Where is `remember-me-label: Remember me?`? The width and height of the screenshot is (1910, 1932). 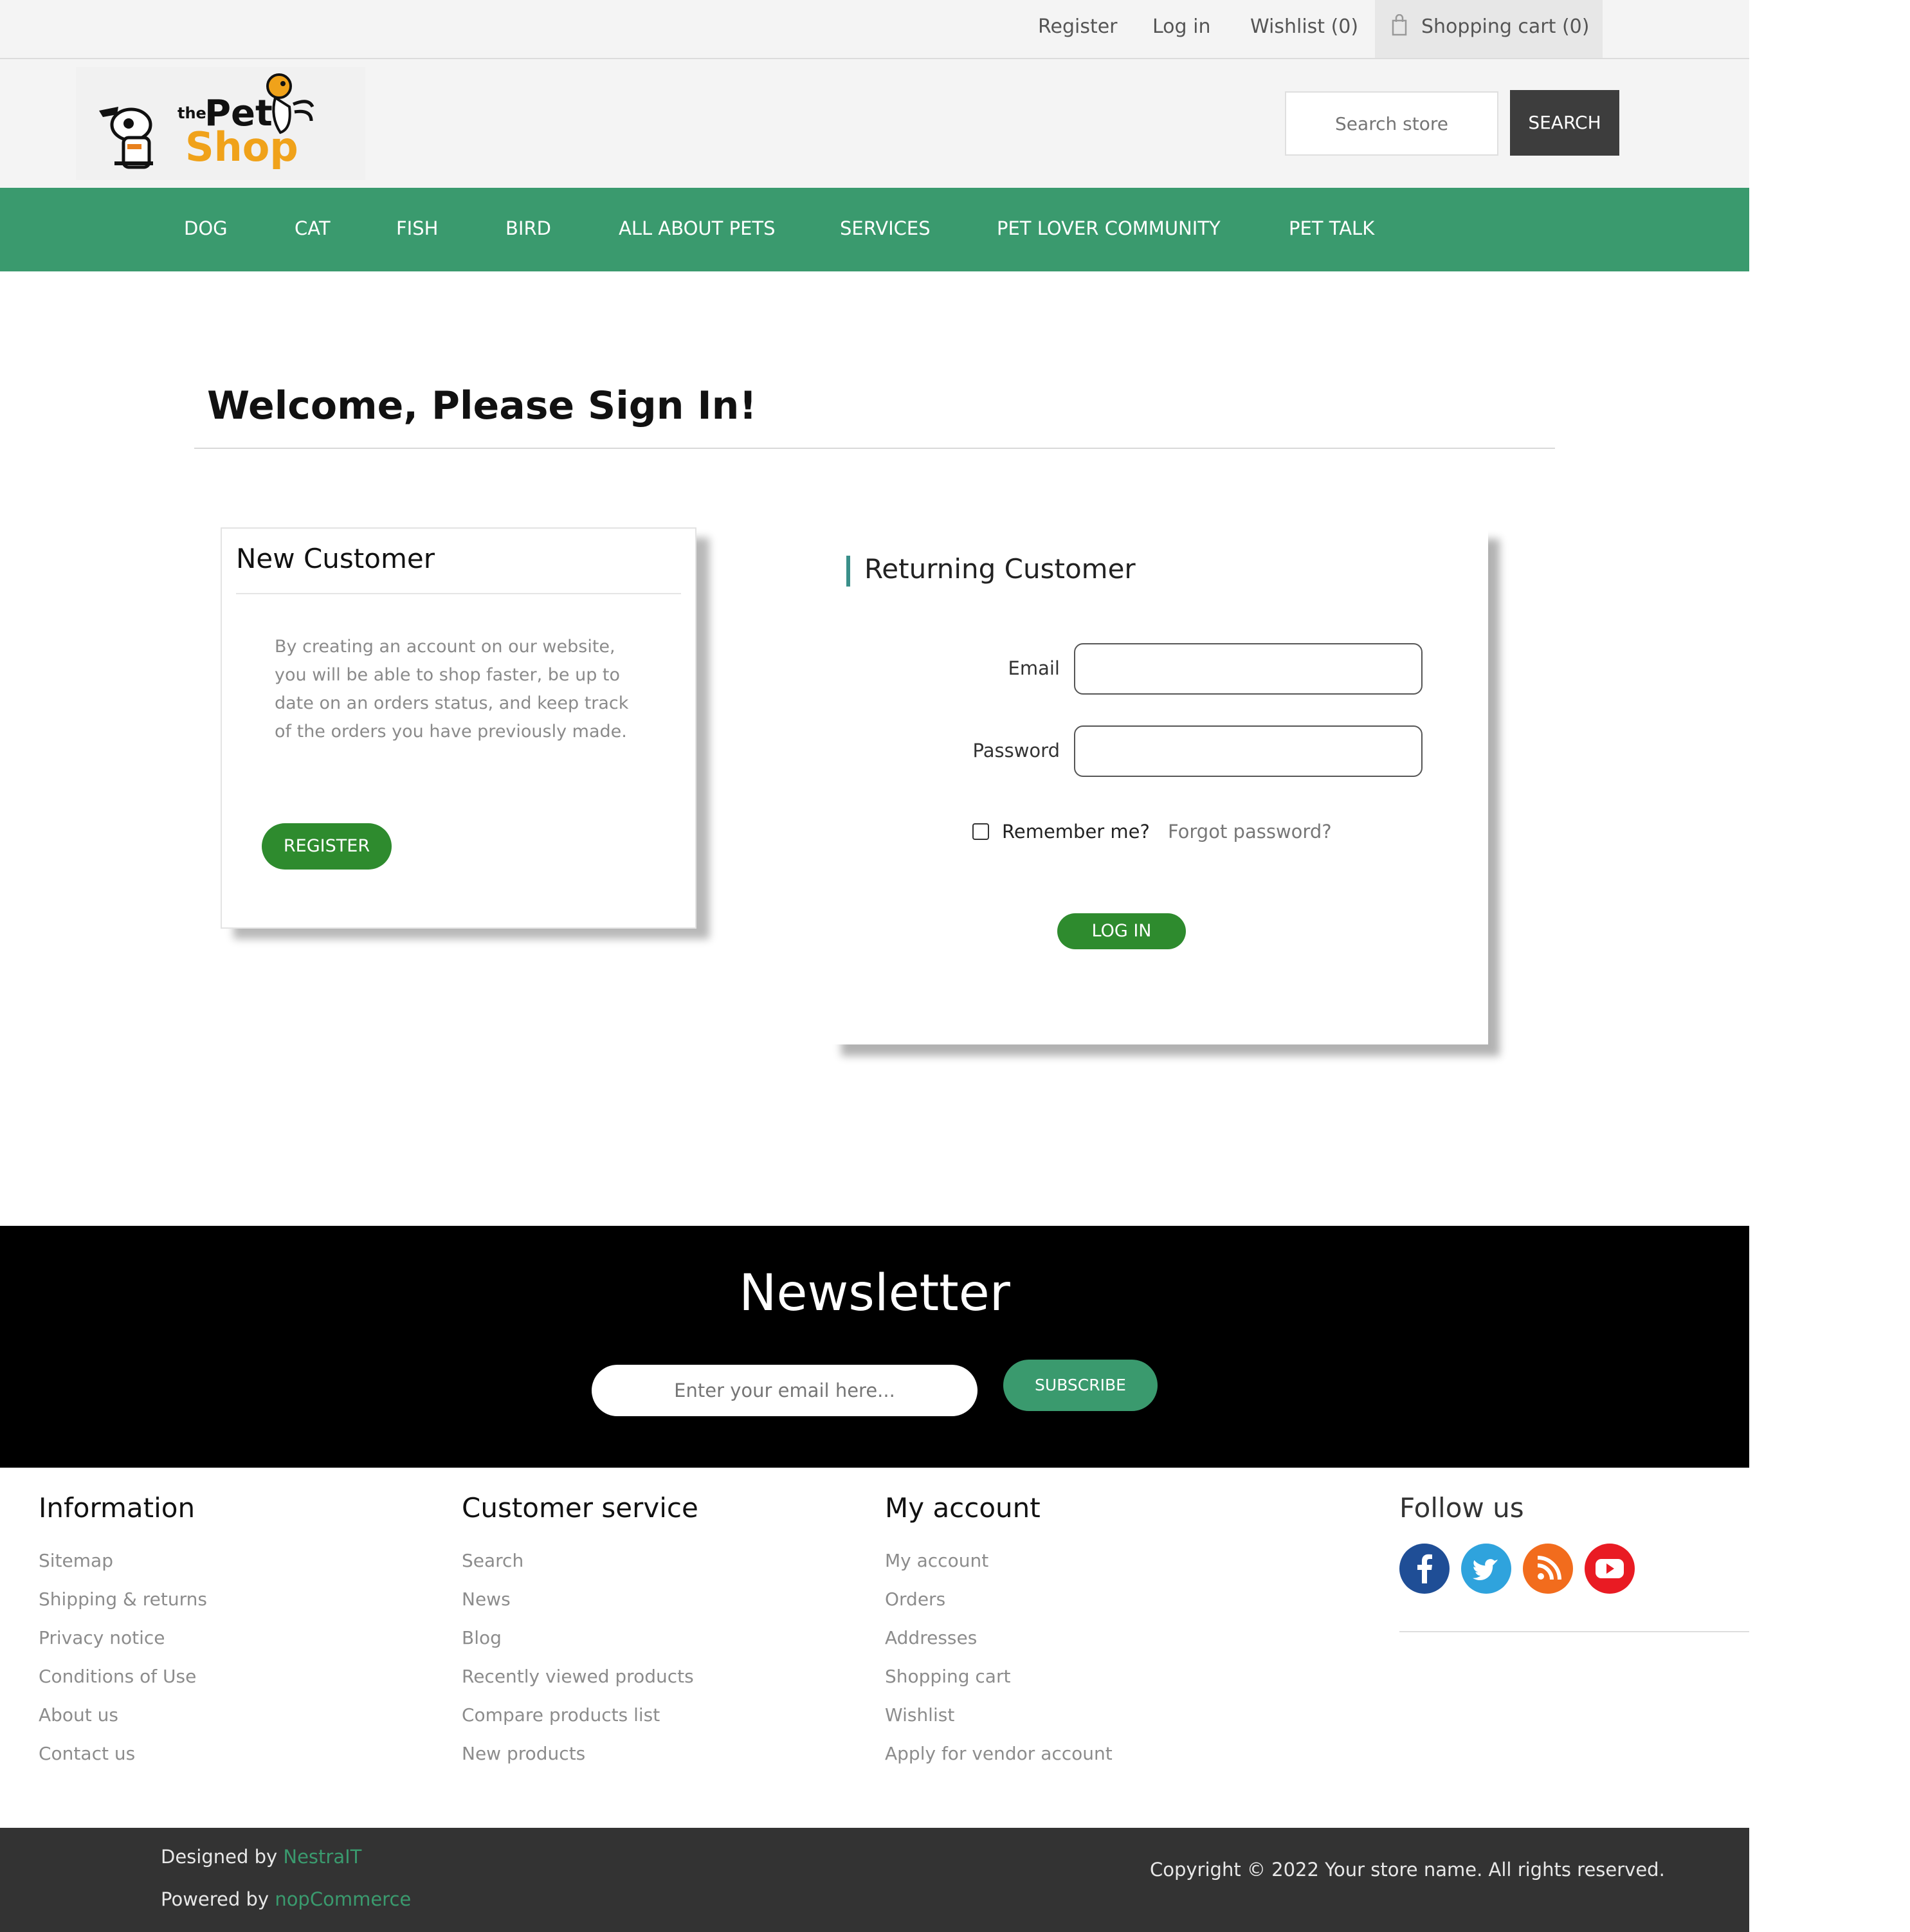
remember-me-label: Remember me? is located at coordinates (1076, 832).